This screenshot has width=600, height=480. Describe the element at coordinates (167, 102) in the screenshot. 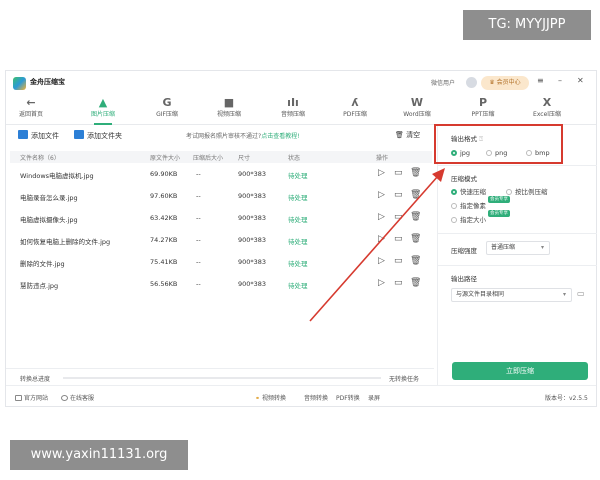

I see `gif-icon: G` at that location.